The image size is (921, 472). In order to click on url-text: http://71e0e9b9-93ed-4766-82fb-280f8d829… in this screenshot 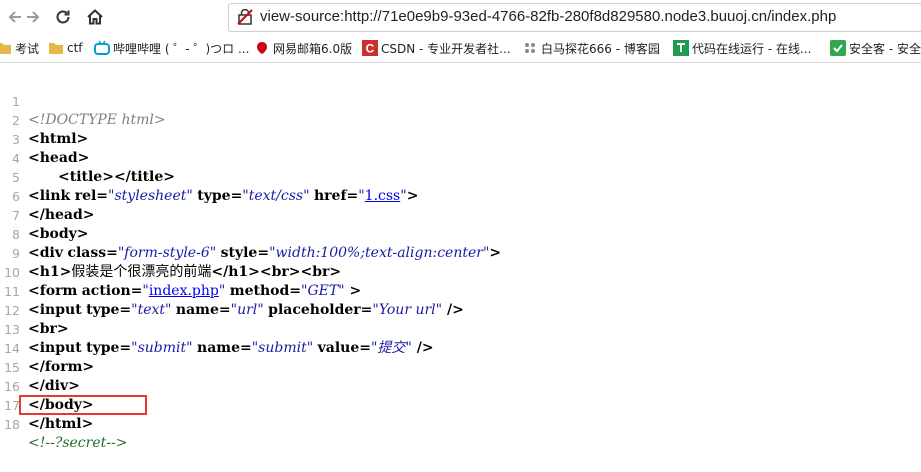, I will do `click(590, 16)`.